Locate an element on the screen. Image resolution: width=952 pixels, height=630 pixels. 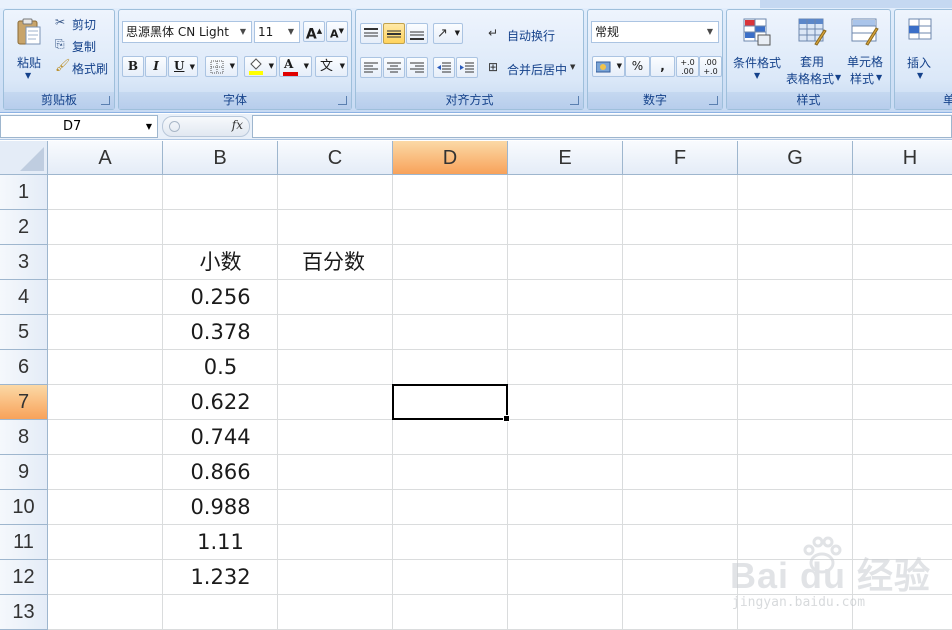
accounting-format-button: ▼ is located at coordinates (608, 66).